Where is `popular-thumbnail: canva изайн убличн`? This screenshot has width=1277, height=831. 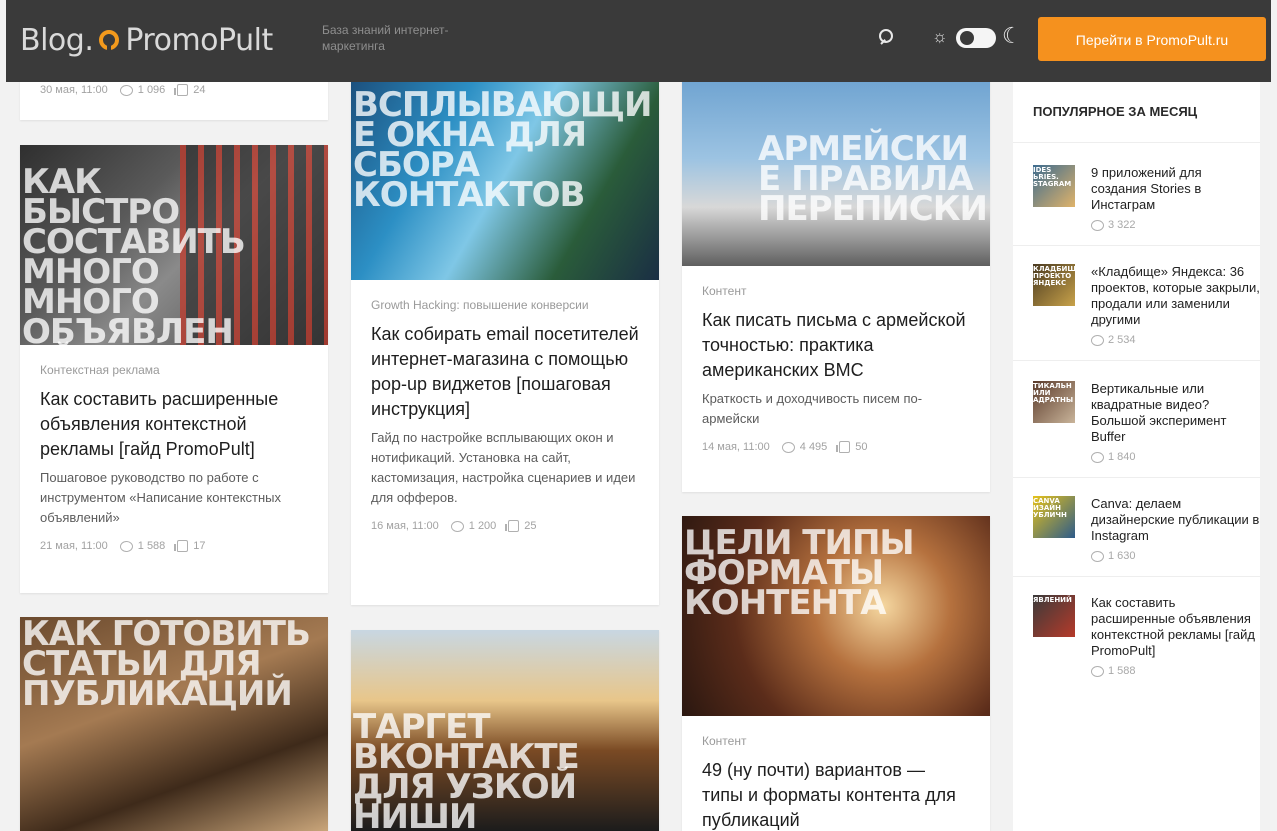 popular-thumbnail: canva изайн убличн is located at coordinates (1054, 517).